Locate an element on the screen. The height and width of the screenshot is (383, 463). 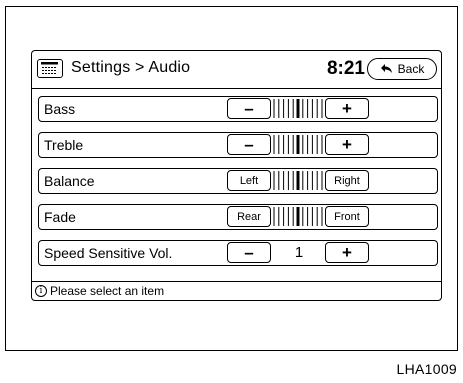
status-message: Please select an item is located at coordinates (107, 291).